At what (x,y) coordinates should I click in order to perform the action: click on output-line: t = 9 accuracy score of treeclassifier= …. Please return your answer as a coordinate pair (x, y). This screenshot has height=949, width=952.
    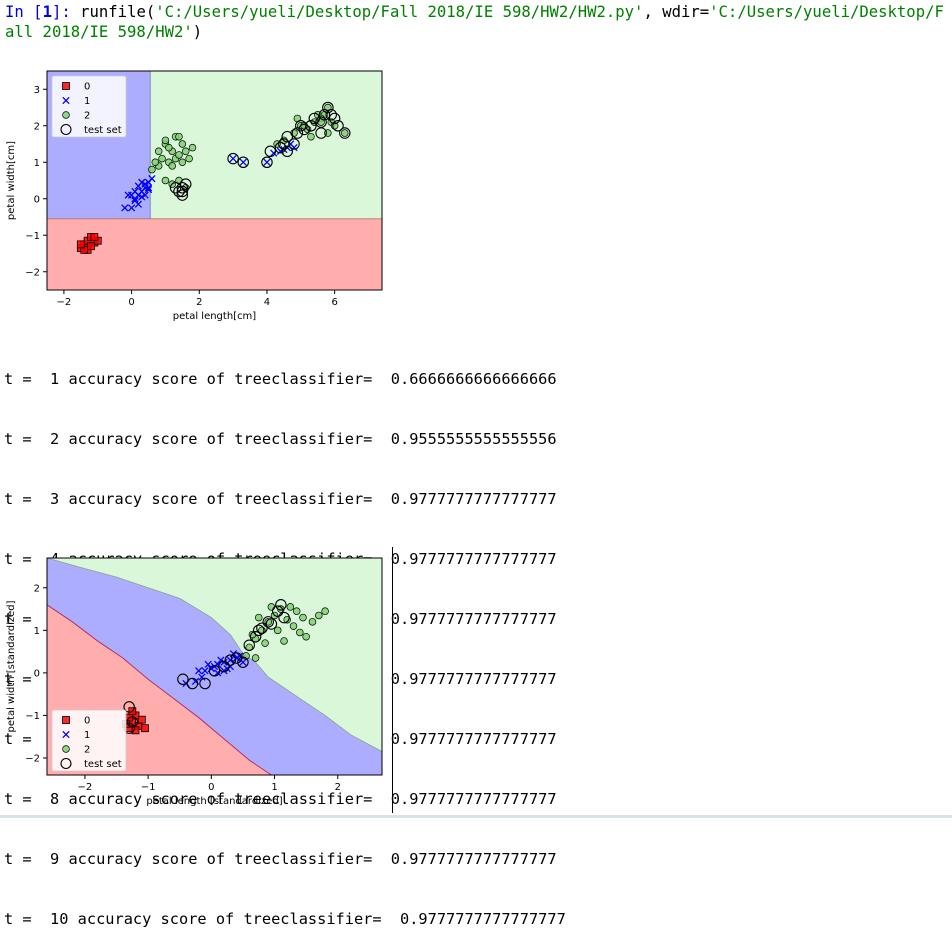
    Looking at the image, I should click on (280, 859).